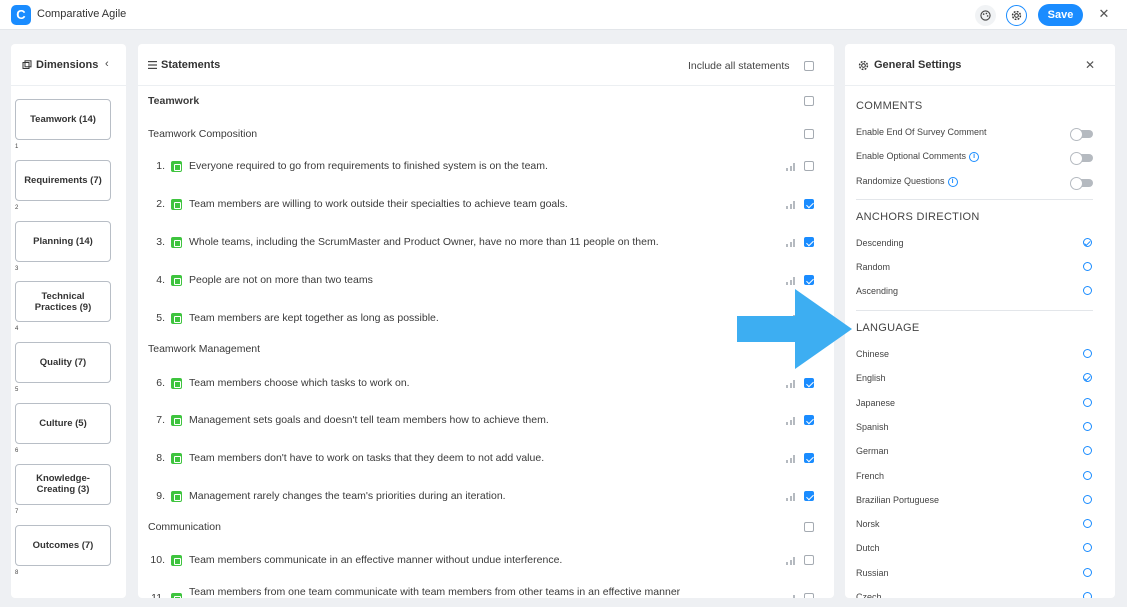 Image resolution: width=1127 pixels, height=607 pixels. I want to click on top-bar: C Comparative Agile Save ✕, so click(563, 15).